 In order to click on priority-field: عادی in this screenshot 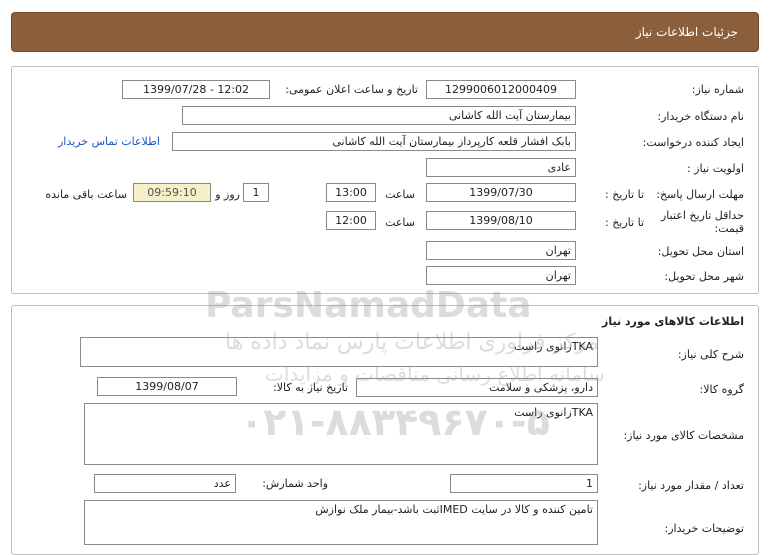, I will do `click(501, 167)`.